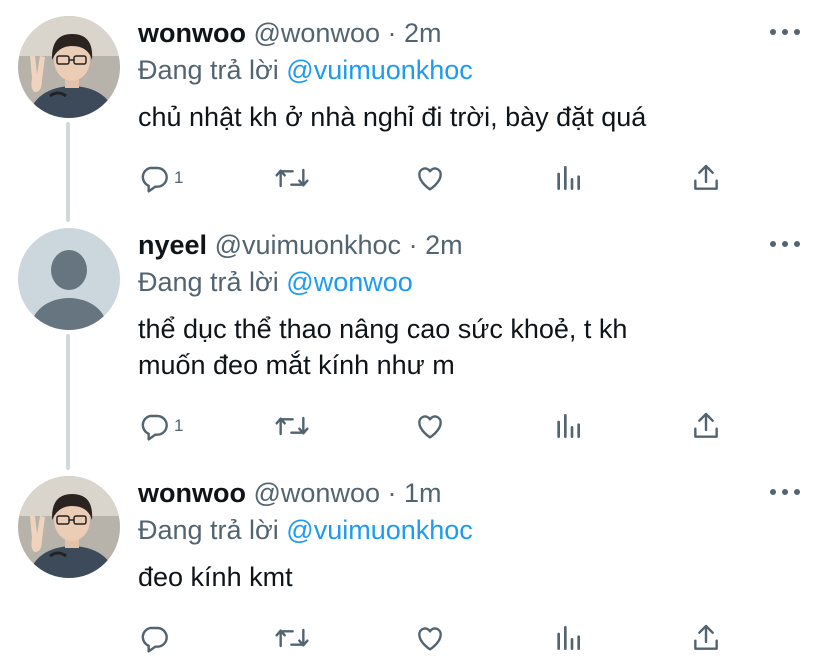  What do you see at coordinates (423, 493) in the screenshot?
I see `timestamp: 1m` at bounding box center [423, 493].